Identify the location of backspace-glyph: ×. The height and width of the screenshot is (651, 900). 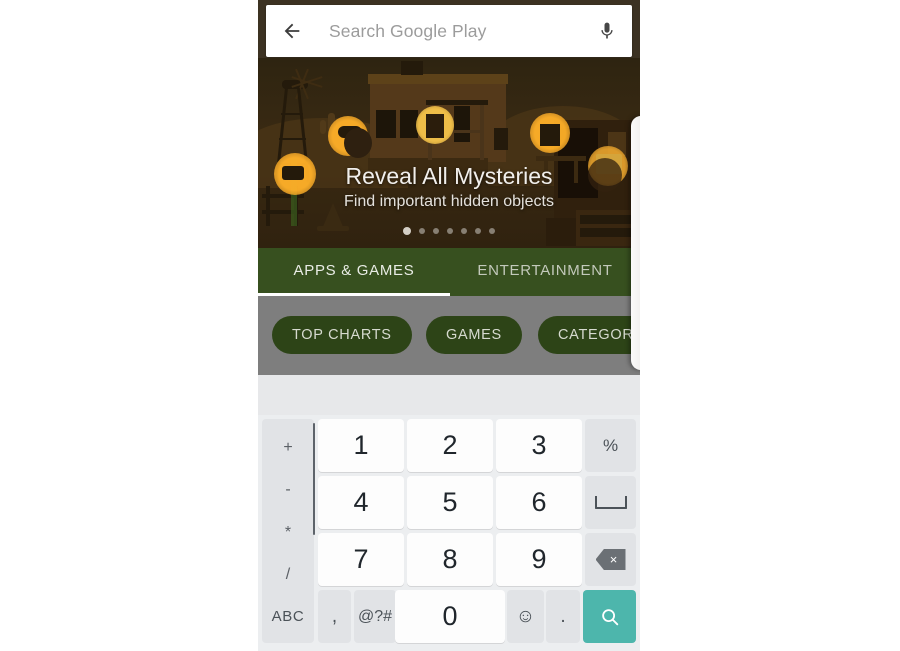
(610, 559).